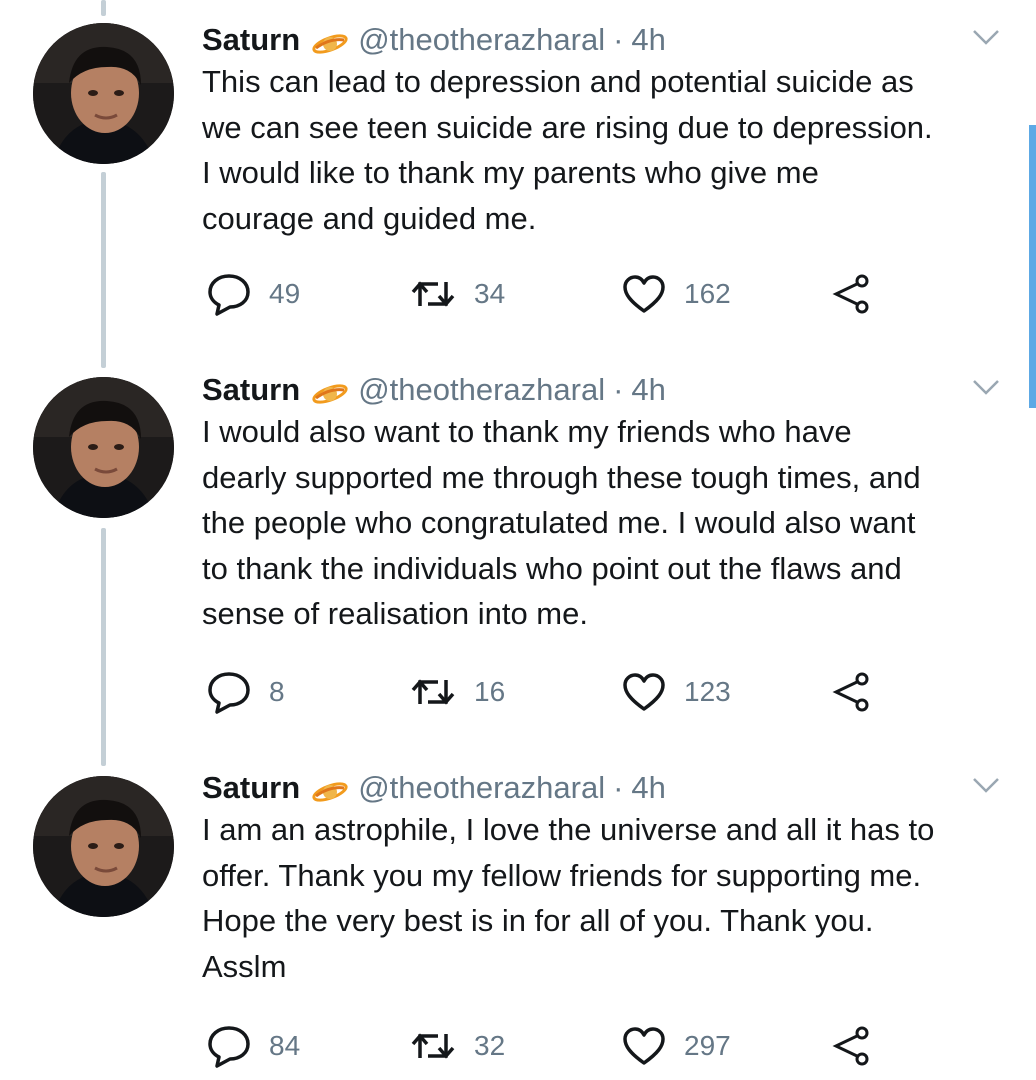  What do you see at coordinates (457, 692) in the screenshot?
I see `retweet-button: 16` at bounding box center [457, 692].